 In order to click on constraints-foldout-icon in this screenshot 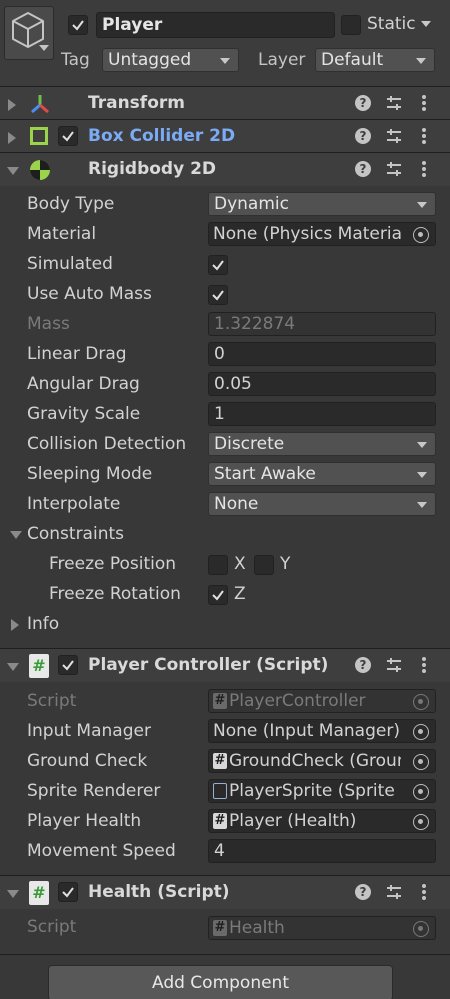, I will do `click(16, 535)`.